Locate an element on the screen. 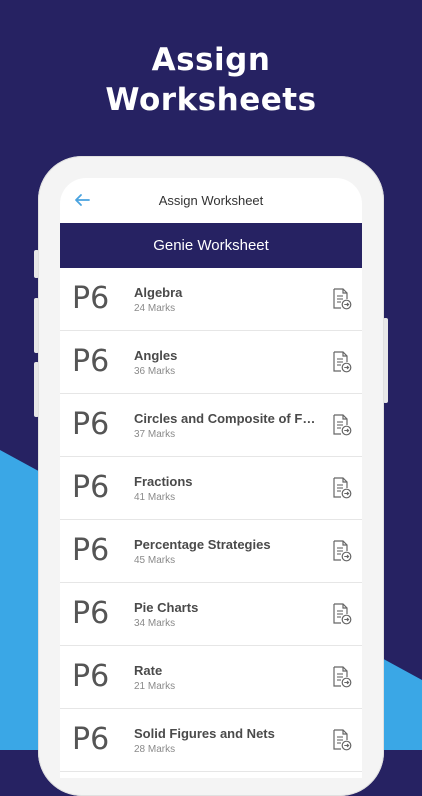  page-title: Assign Worksheet is located at coordinates (211, 200).